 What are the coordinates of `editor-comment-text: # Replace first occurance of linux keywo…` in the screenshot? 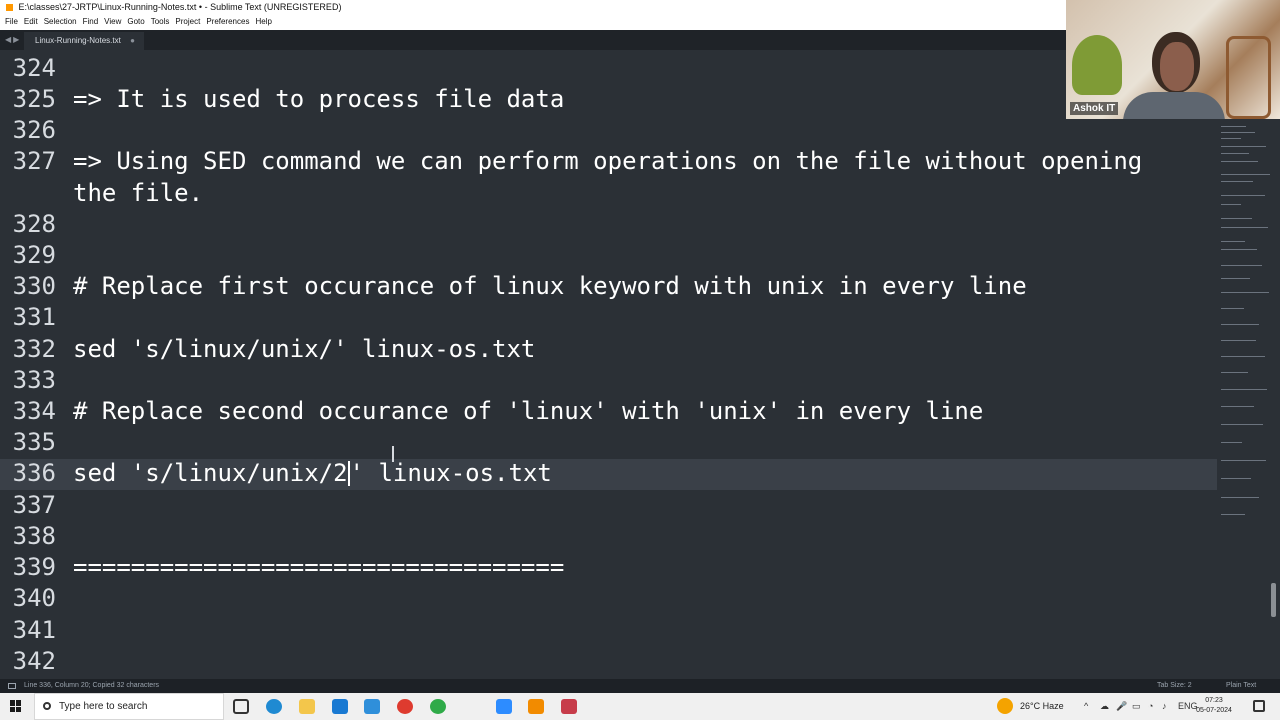 It's located at (550, 286).